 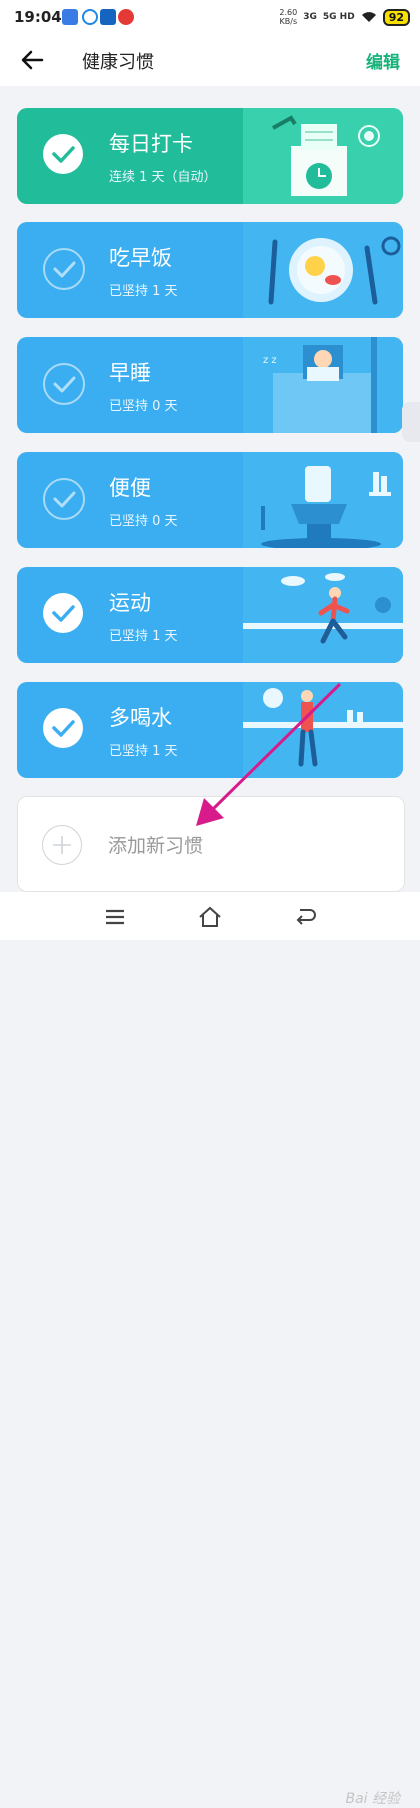 I want to click on habit-name: 便便, so click(x=130, y=488).